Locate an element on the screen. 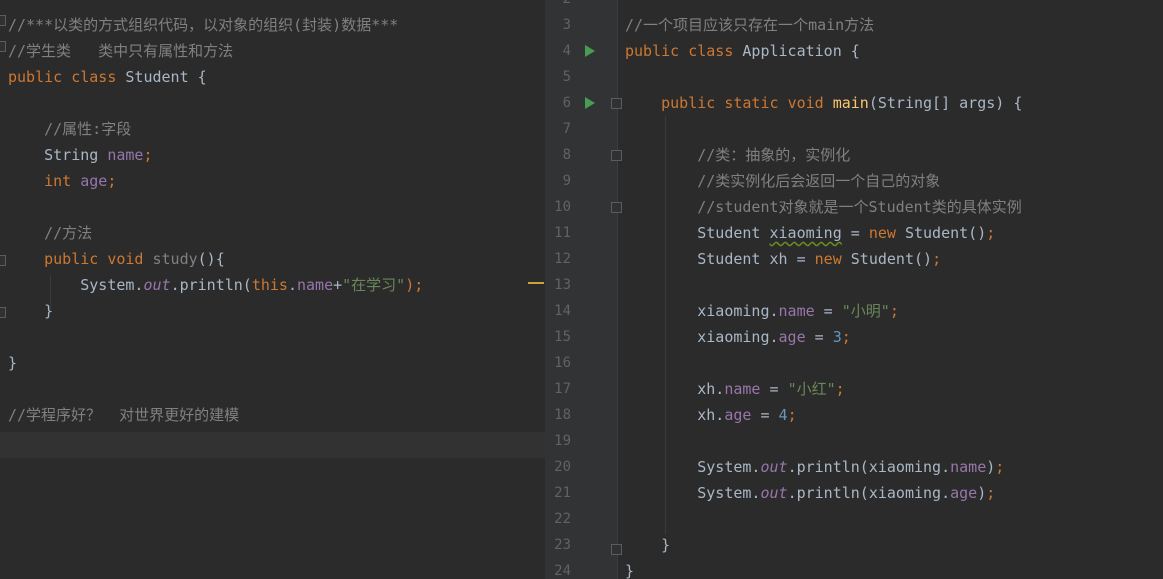 The width and height of the screenshot is (1163, 579). code-line: 17 xh.name = "小红"; is located at coordinates (854, 389).